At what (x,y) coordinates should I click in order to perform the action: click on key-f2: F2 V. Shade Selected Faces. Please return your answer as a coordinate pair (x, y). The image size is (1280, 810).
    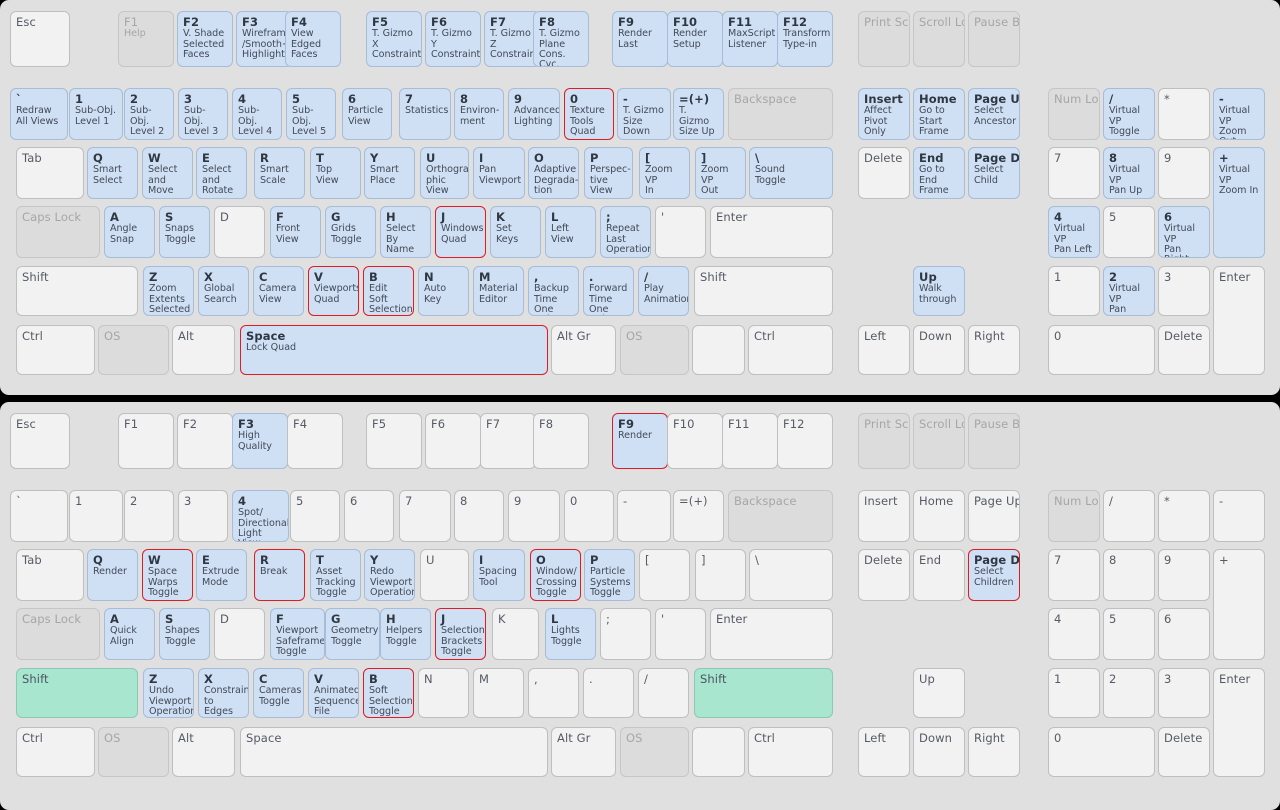
    Looking at the image, I should click on (205, 39).